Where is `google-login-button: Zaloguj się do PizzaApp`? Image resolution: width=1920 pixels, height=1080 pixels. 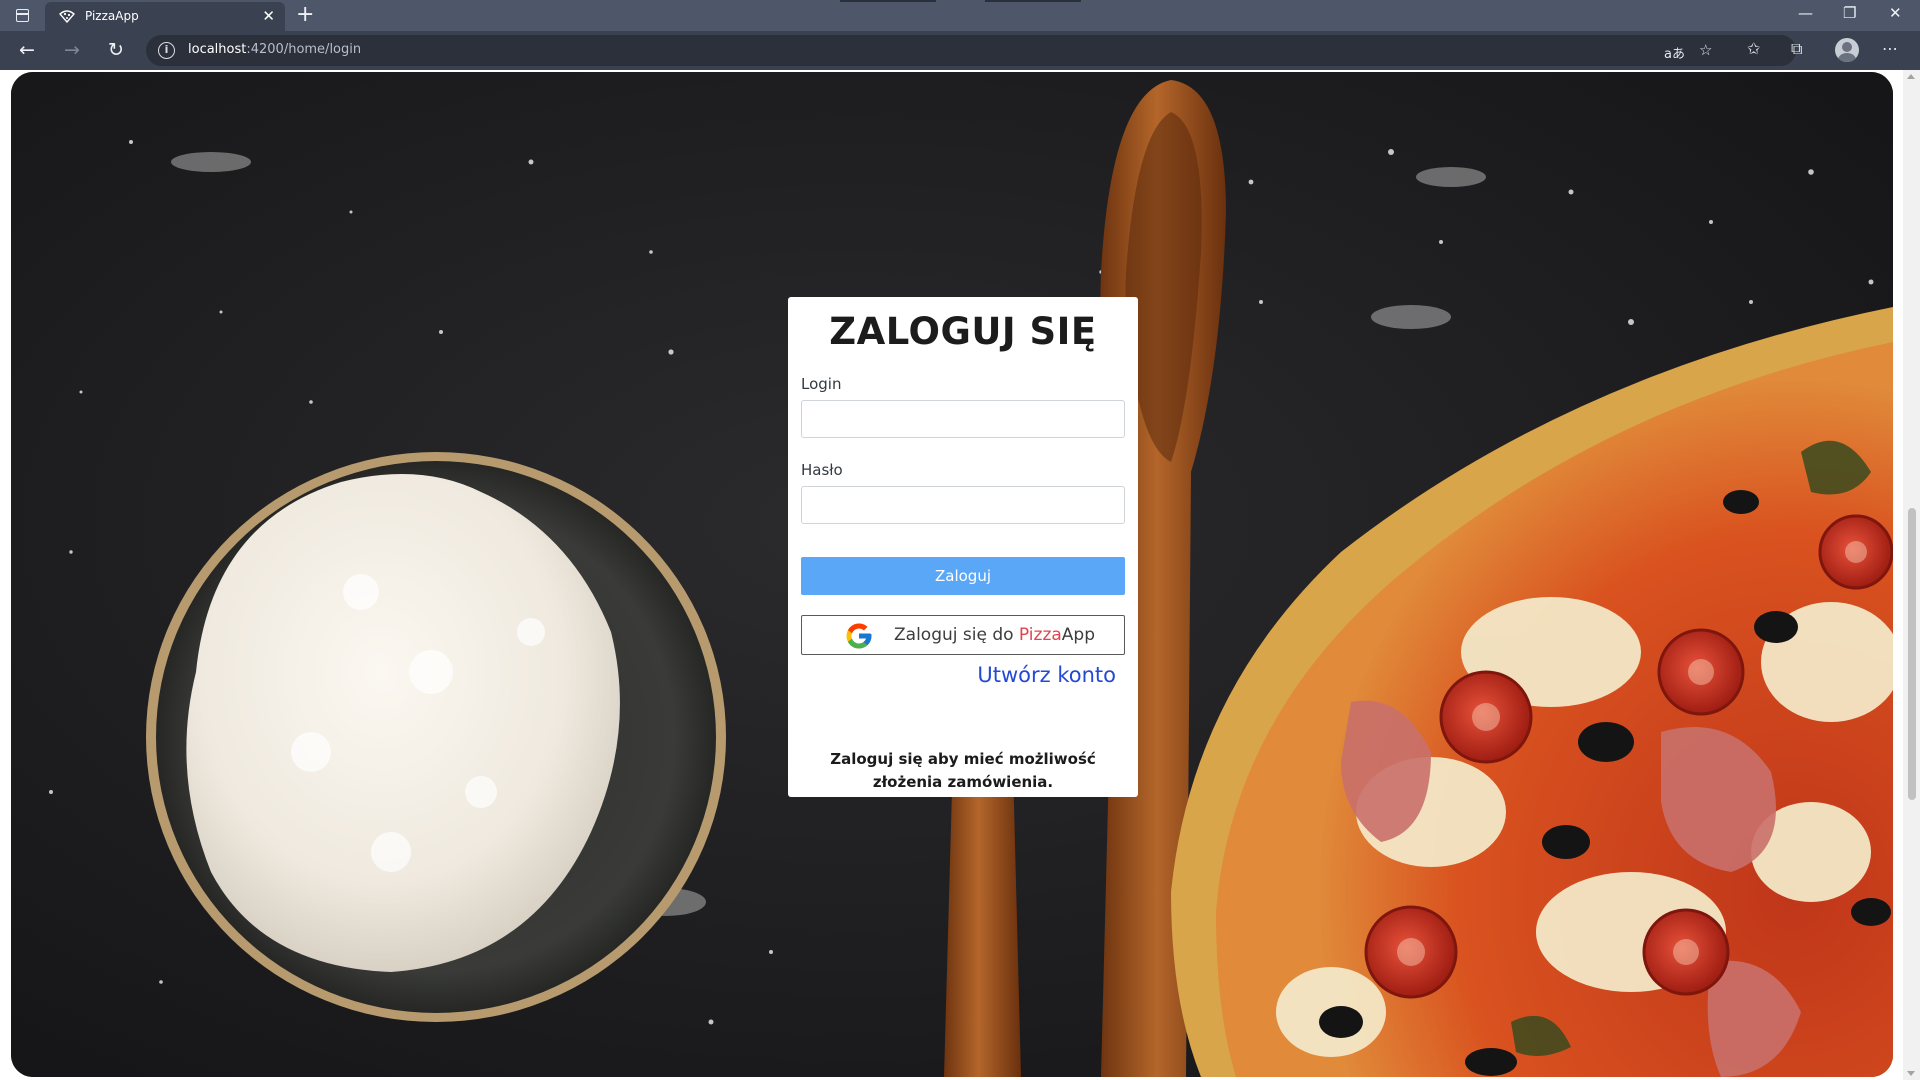 google-login-button: Zaloguj się do PizzaApp is located at coordinates (963, 635).